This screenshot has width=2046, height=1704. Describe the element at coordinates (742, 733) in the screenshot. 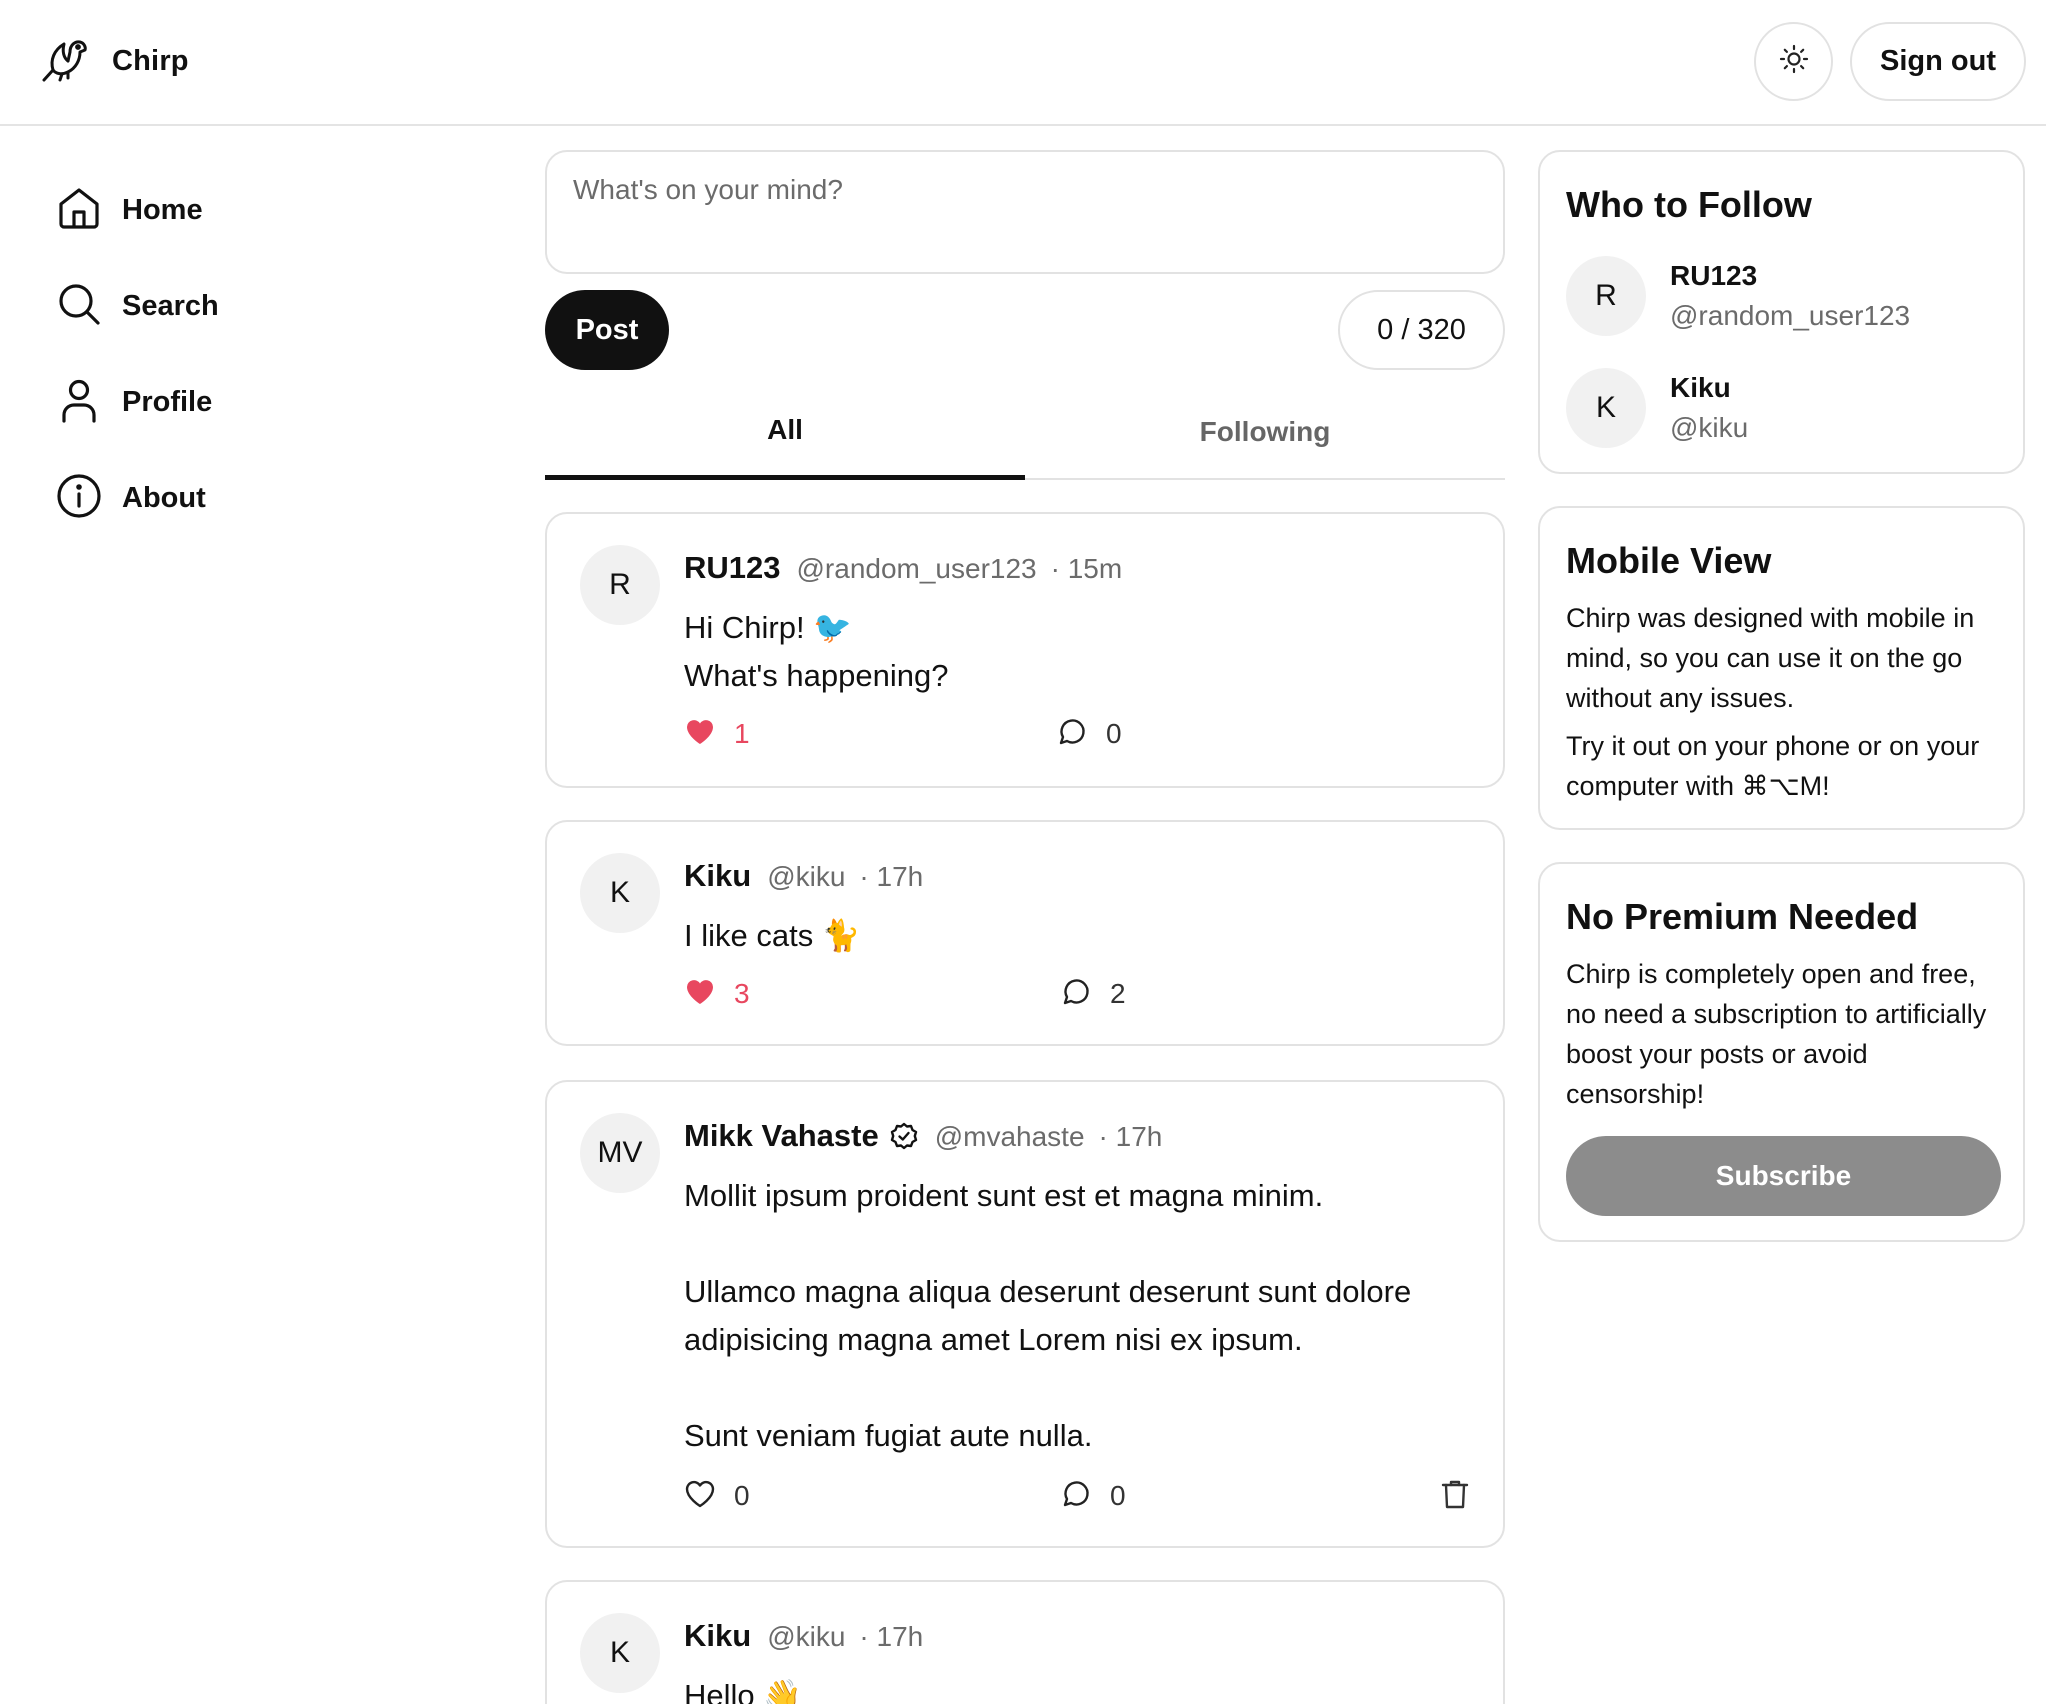

I see `like-count: 1` at that location.